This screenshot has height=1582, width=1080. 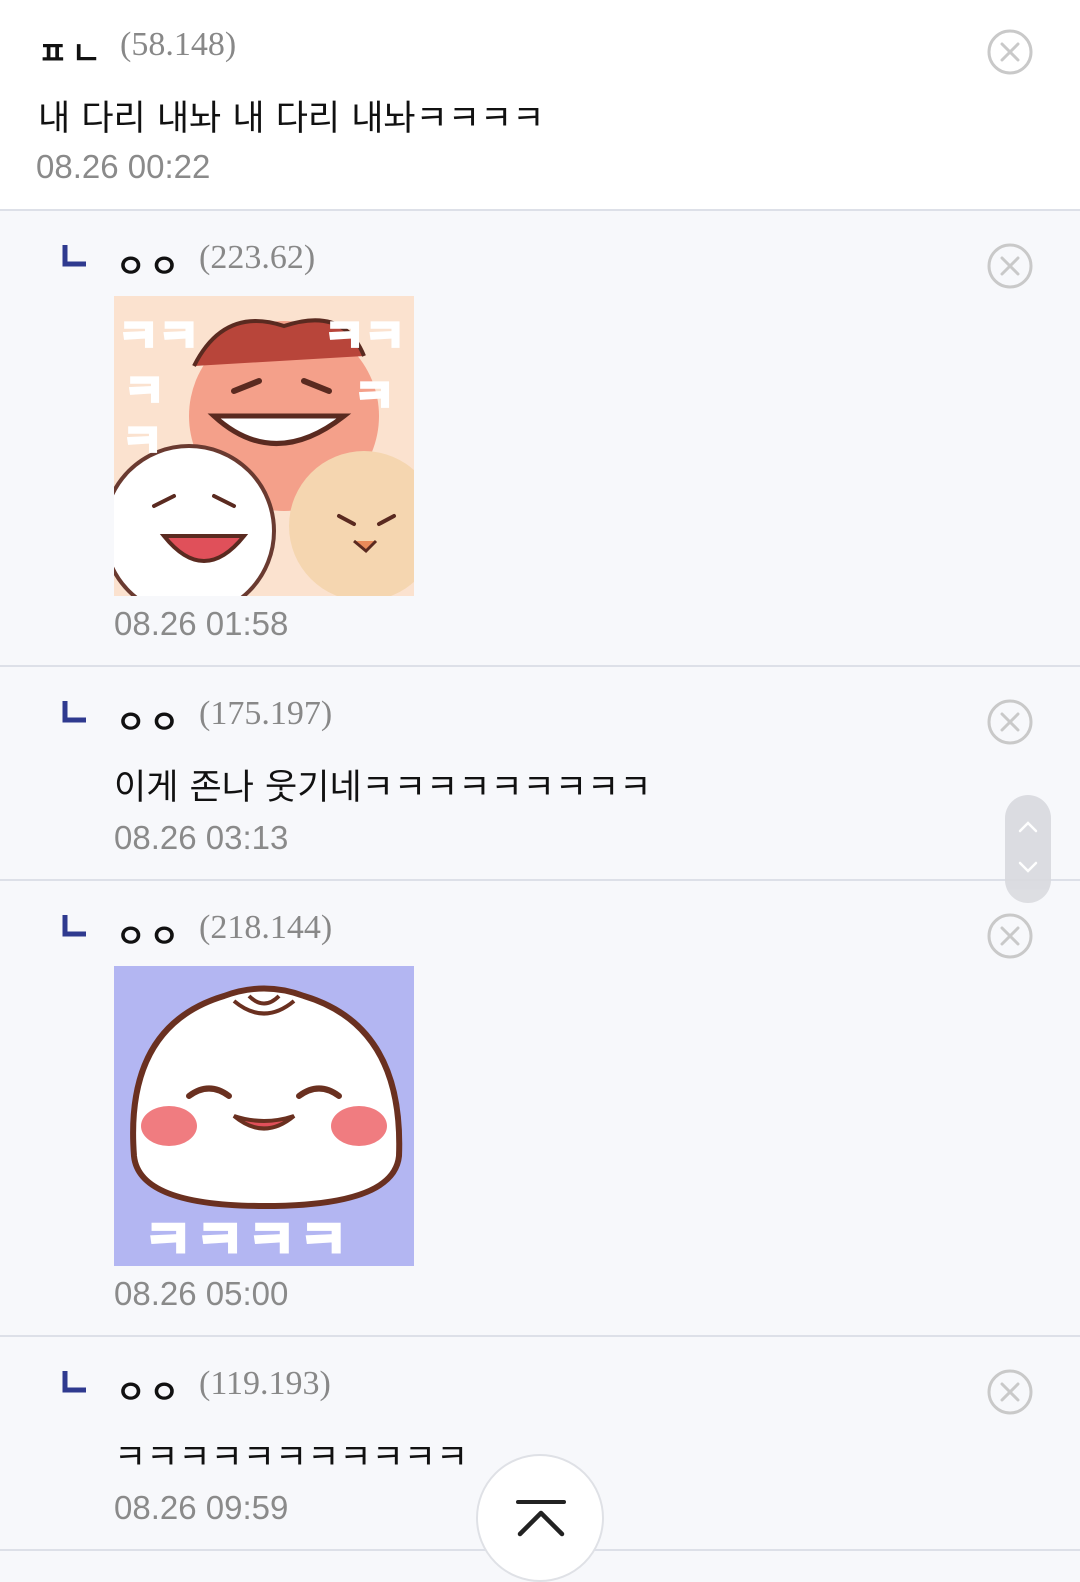 What do you see at coordinates (1028, 867) in the screenshot?
I see `chevron-down-icon` at bounding box center [1028, 867].